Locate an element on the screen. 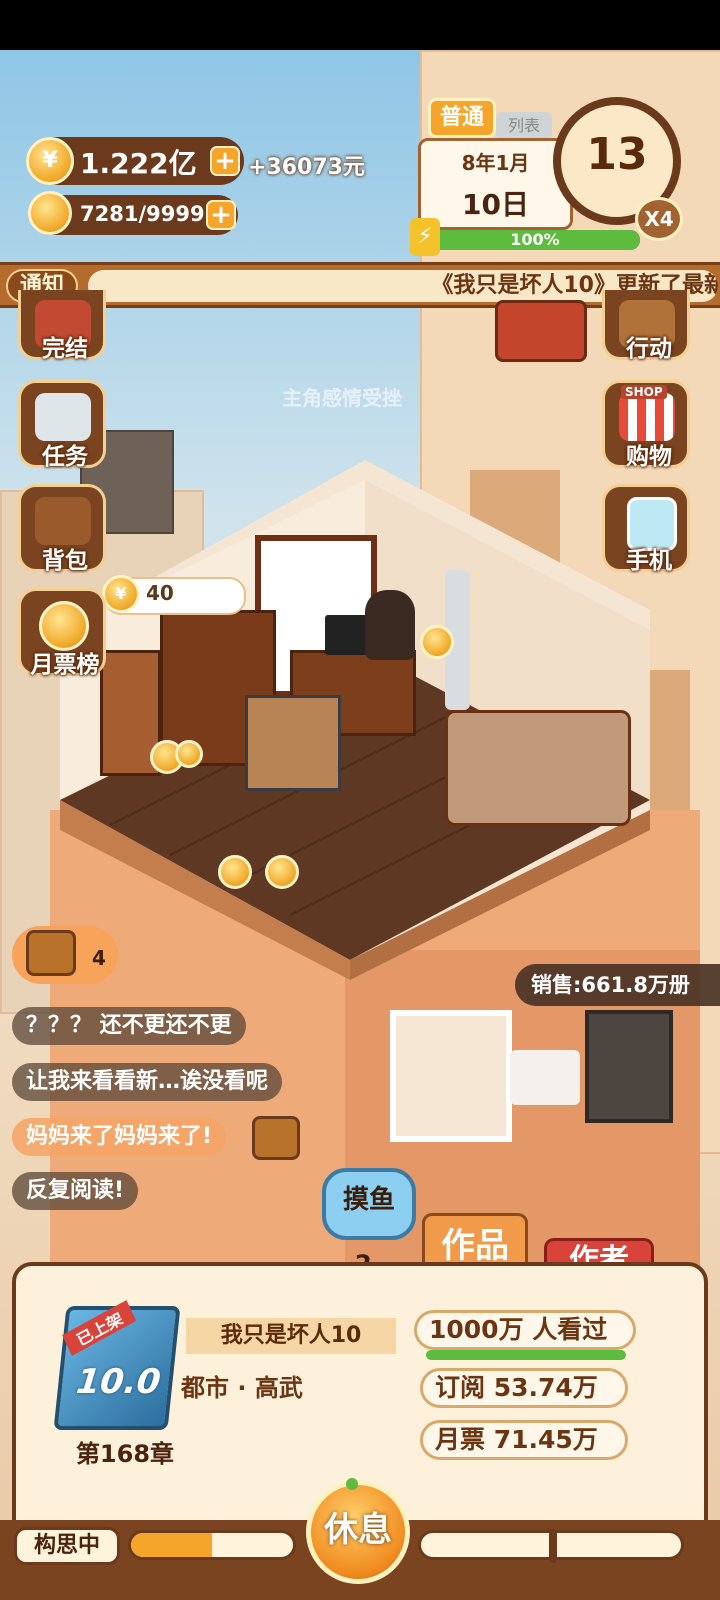 This screenshot has width=720, height=1600. menu-backpack-button: 背包 is located at coordinates (62, 529).